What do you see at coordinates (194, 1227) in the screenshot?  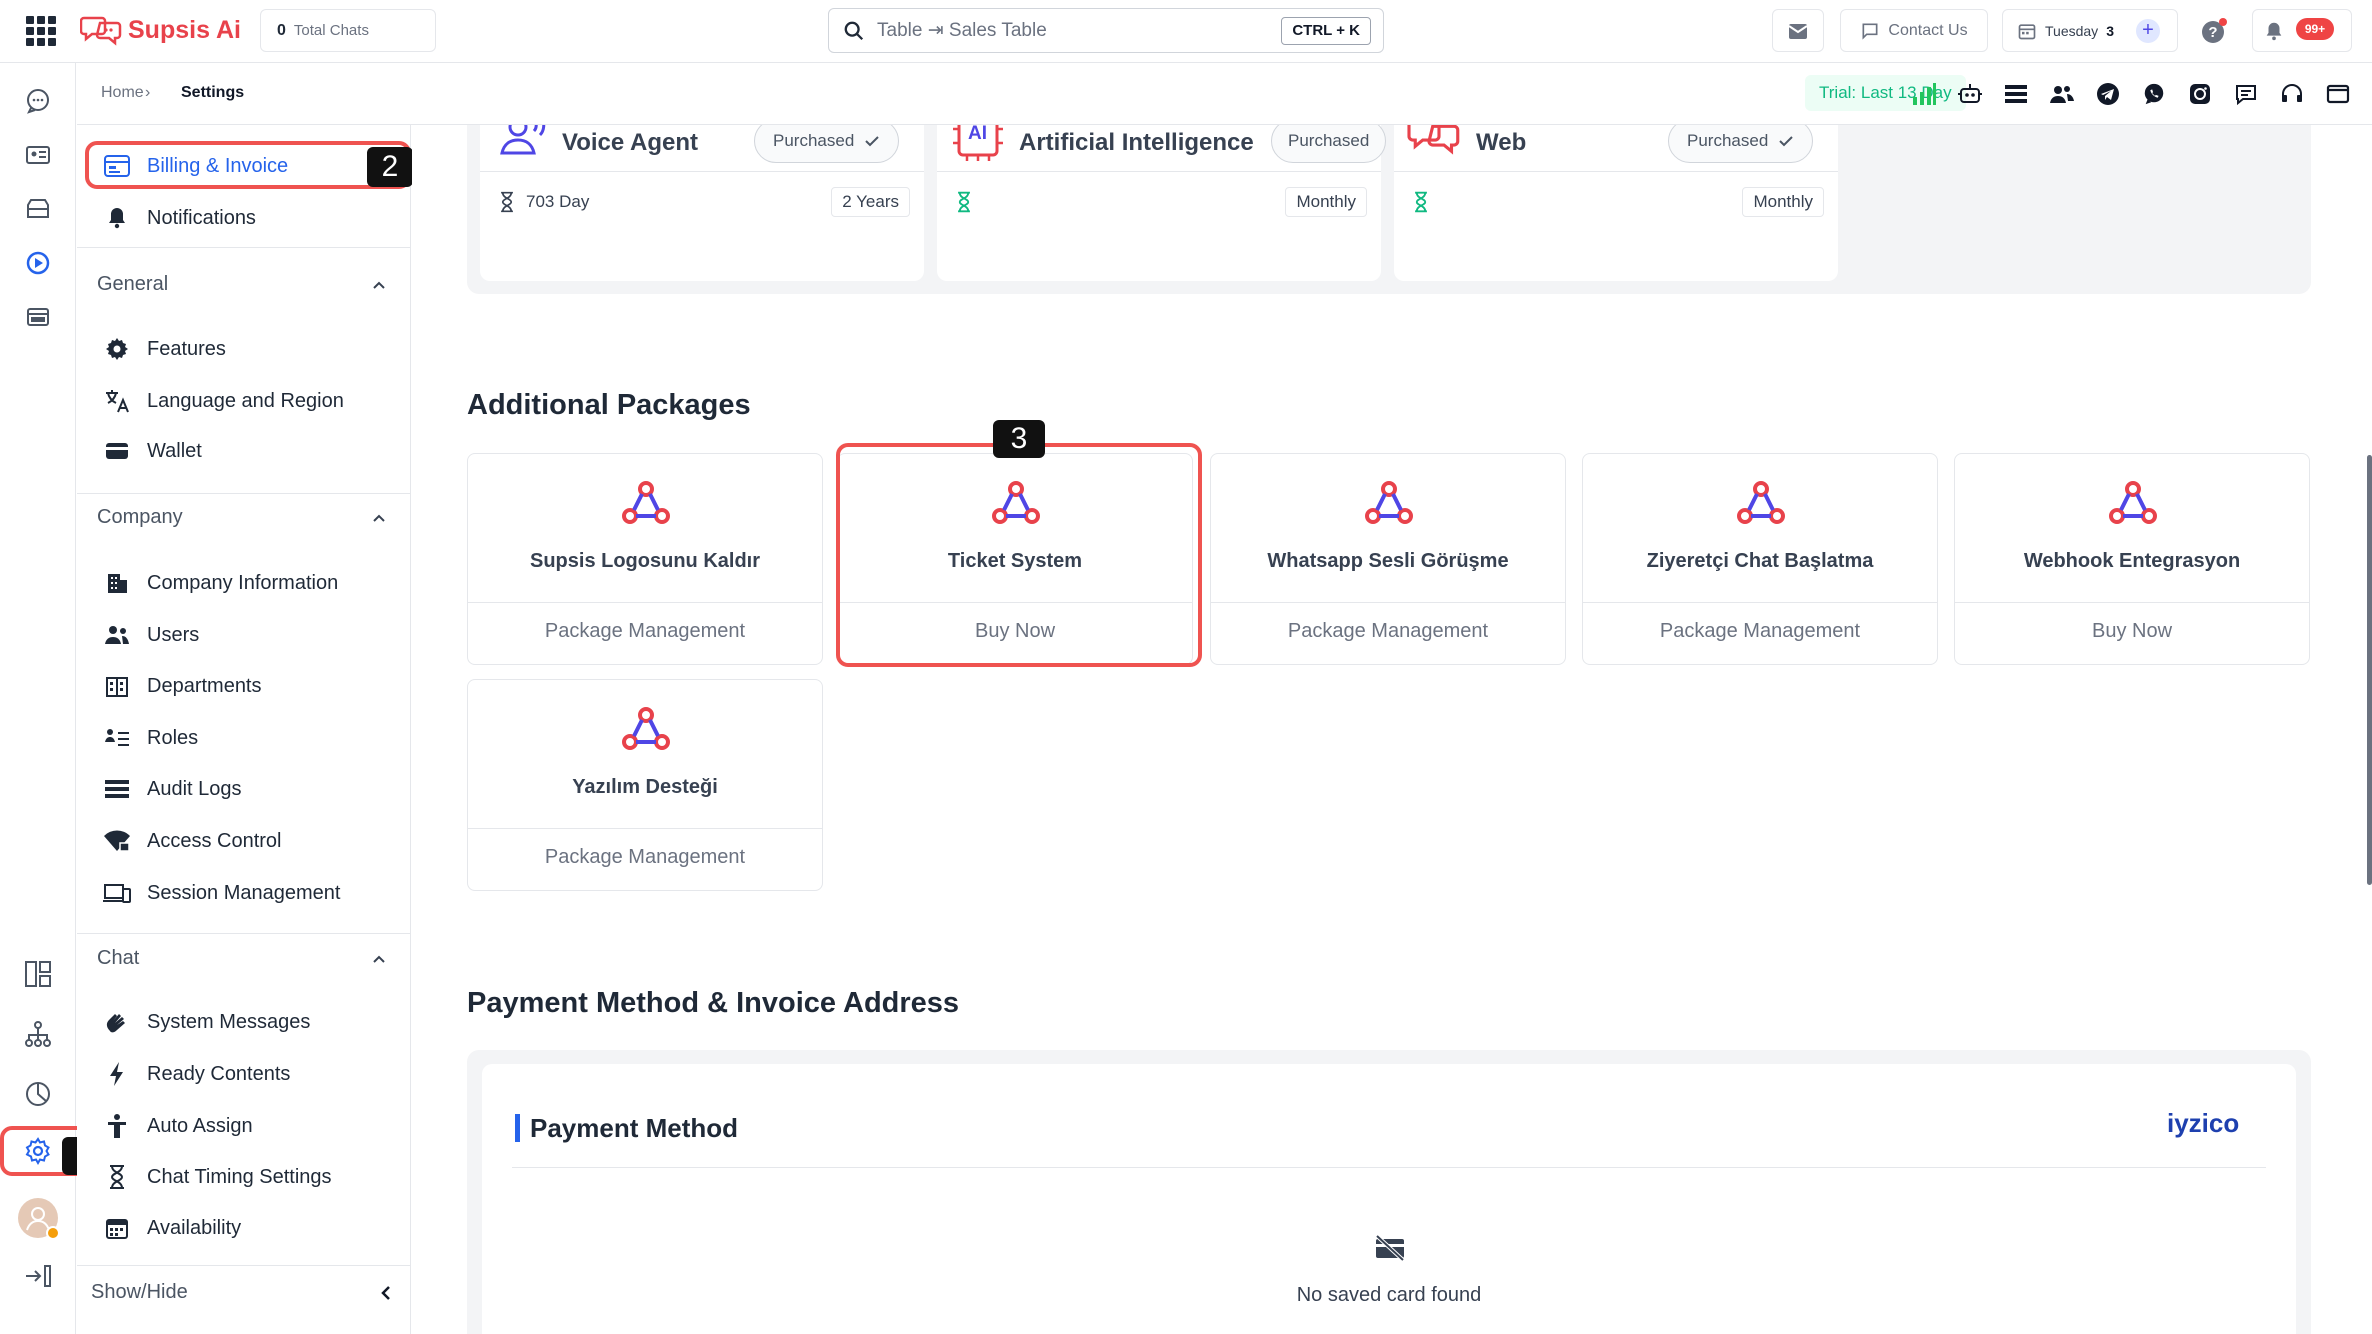 I see `sidebar-item-label: Availability` at bounding box center [194, 1227].